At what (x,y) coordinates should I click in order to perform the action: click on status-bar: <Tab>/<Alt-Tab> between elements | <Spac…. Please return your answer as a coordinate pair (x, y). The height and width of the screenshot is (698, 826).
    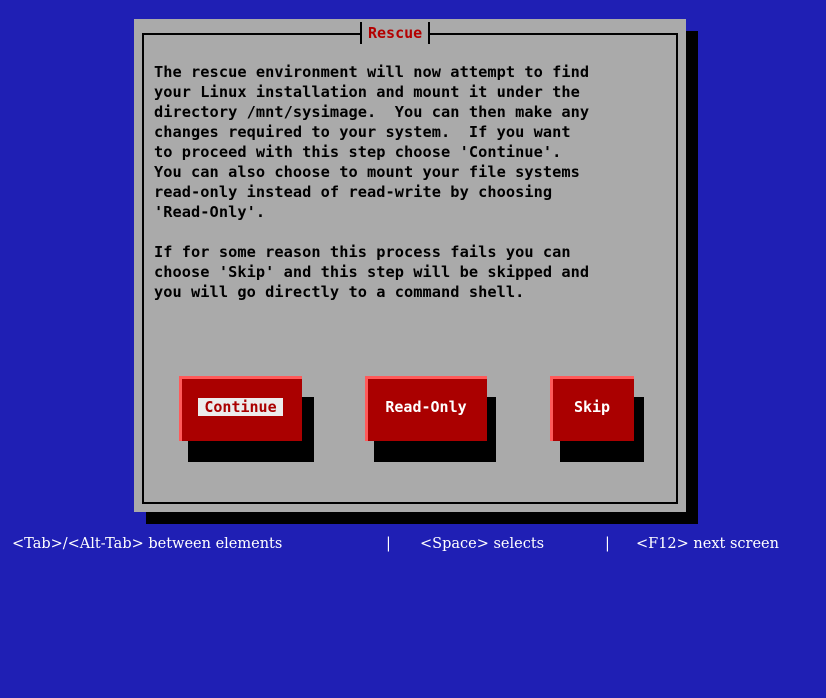
    Looking at the image, I should click on (413, 544).